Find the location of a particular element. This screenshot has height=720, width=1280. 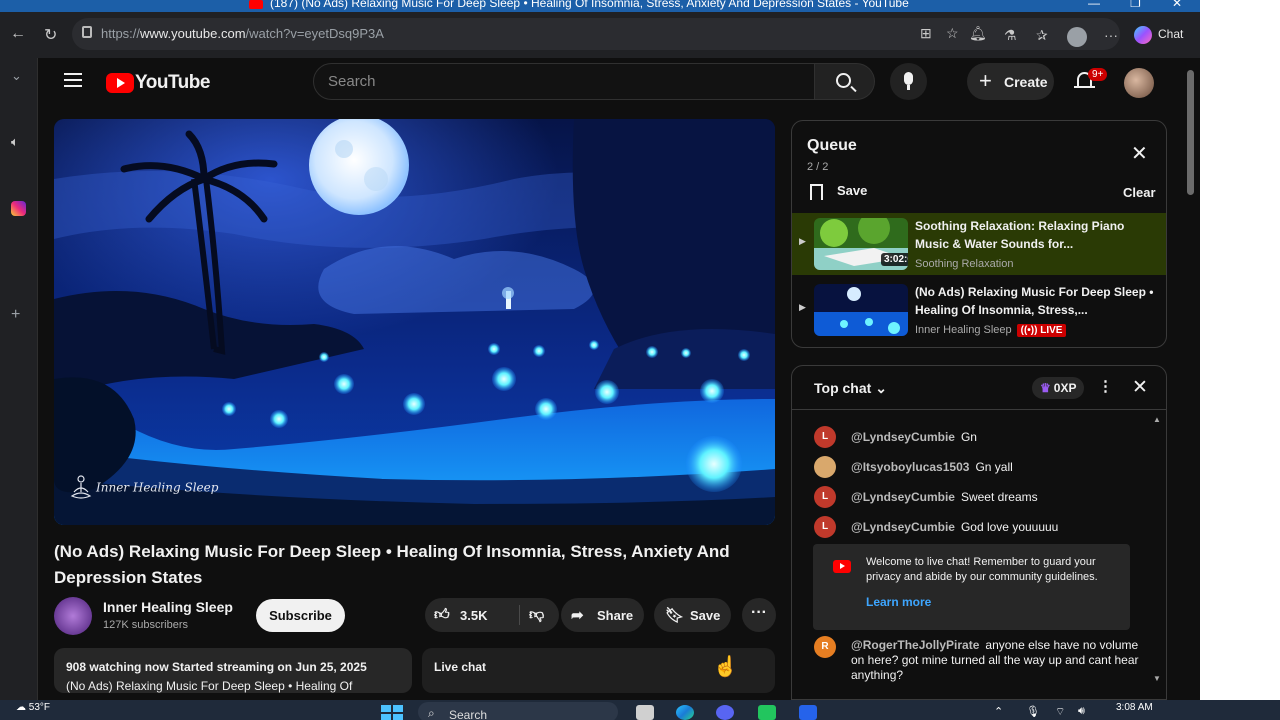

close-queue-icon: ✕ is located at coordinates (1139, 153).